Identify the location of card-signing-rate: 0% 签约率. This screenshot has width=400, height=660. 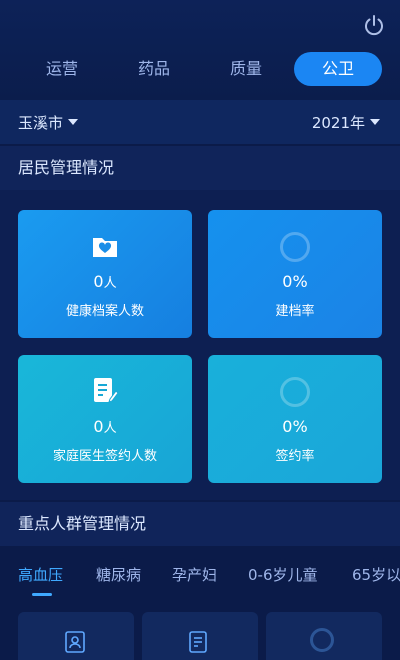
(295, 419).